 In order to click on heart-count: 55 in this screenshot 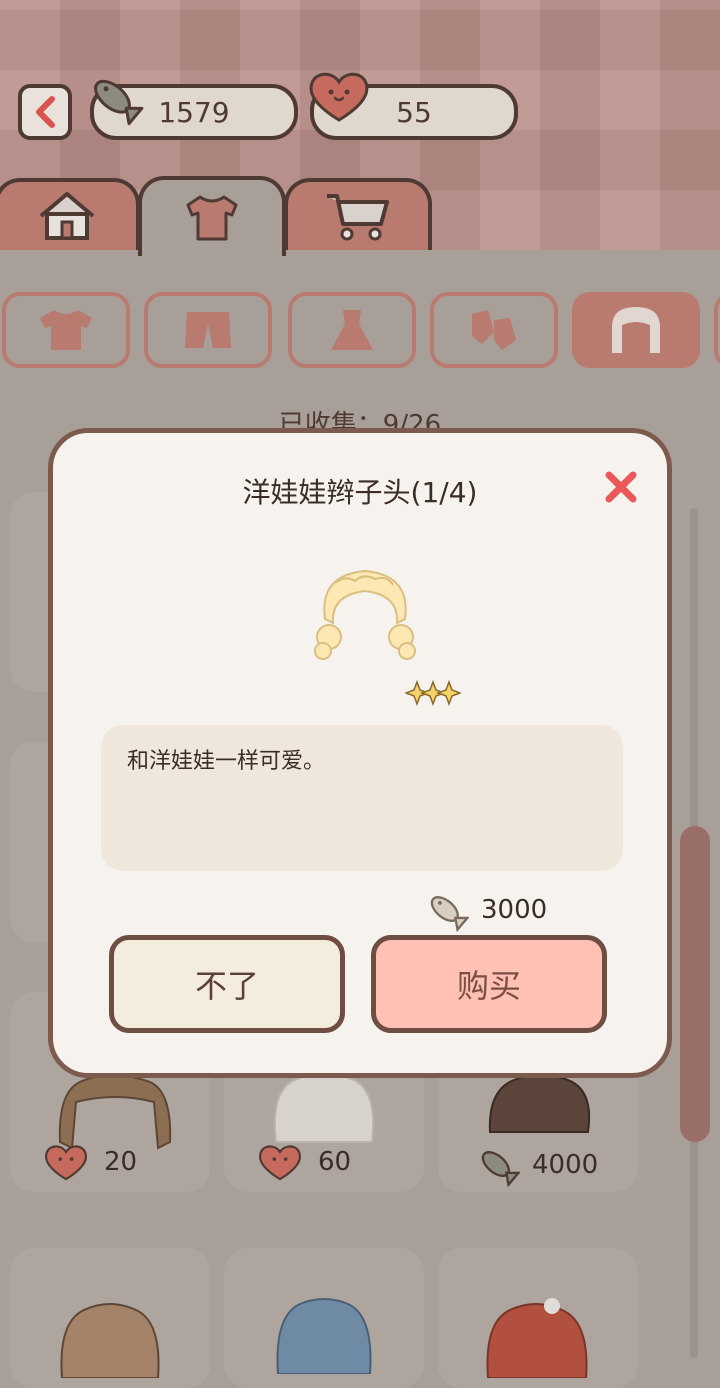, I will do `click(414, 112)`.